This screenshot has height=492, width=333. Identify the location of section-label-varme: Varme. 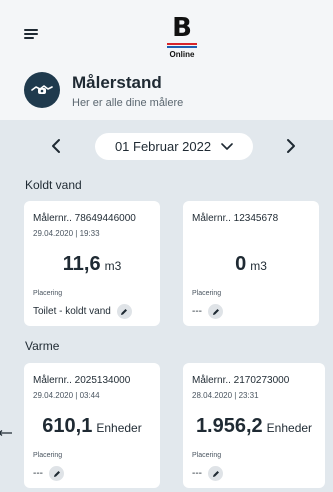
(42, 346).